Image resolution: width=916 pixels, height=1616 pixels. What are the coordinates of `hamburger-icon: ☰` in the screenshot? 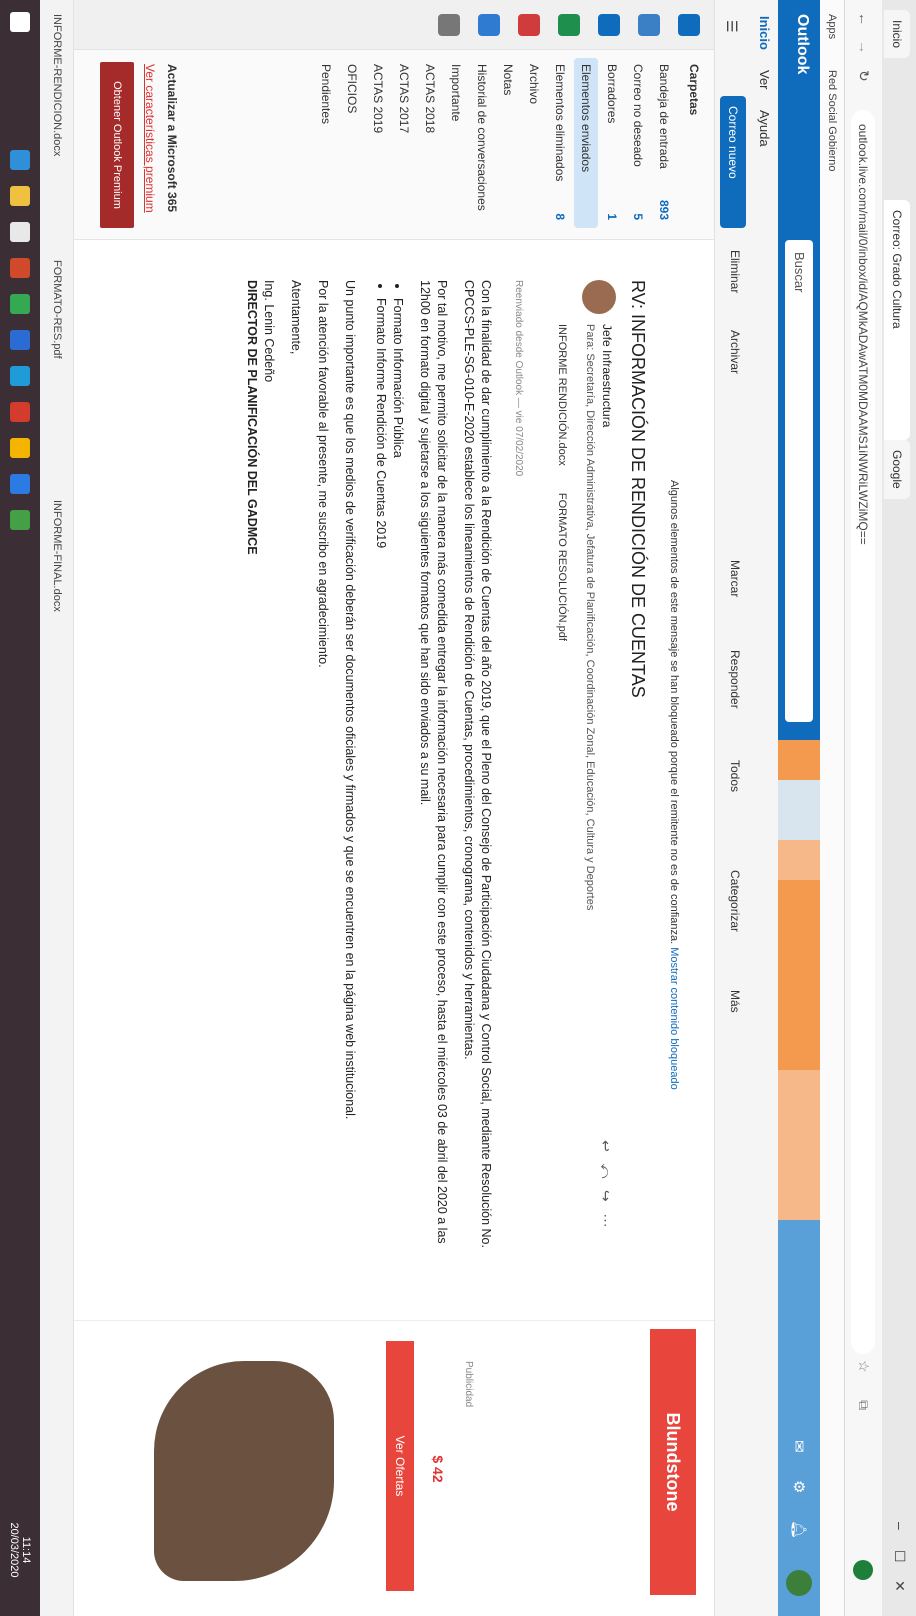 It's located at (731, 26).